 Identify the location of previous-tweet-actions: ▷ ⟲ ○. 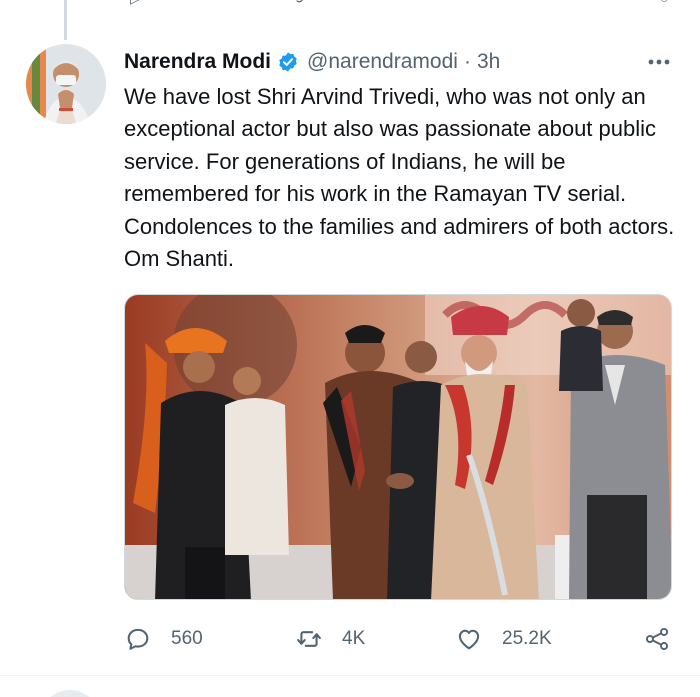
(350, 3).